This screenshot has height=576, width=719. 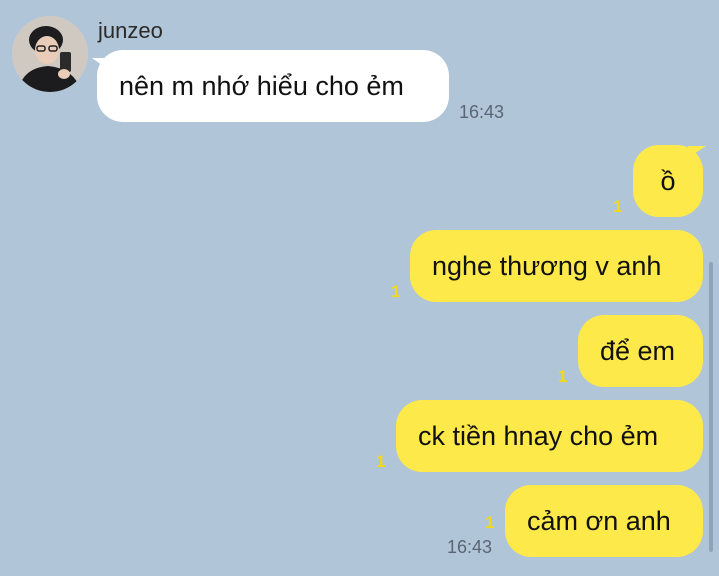 I want to click on outgoing-message-bubble: để em, so click(x=640, y=351).